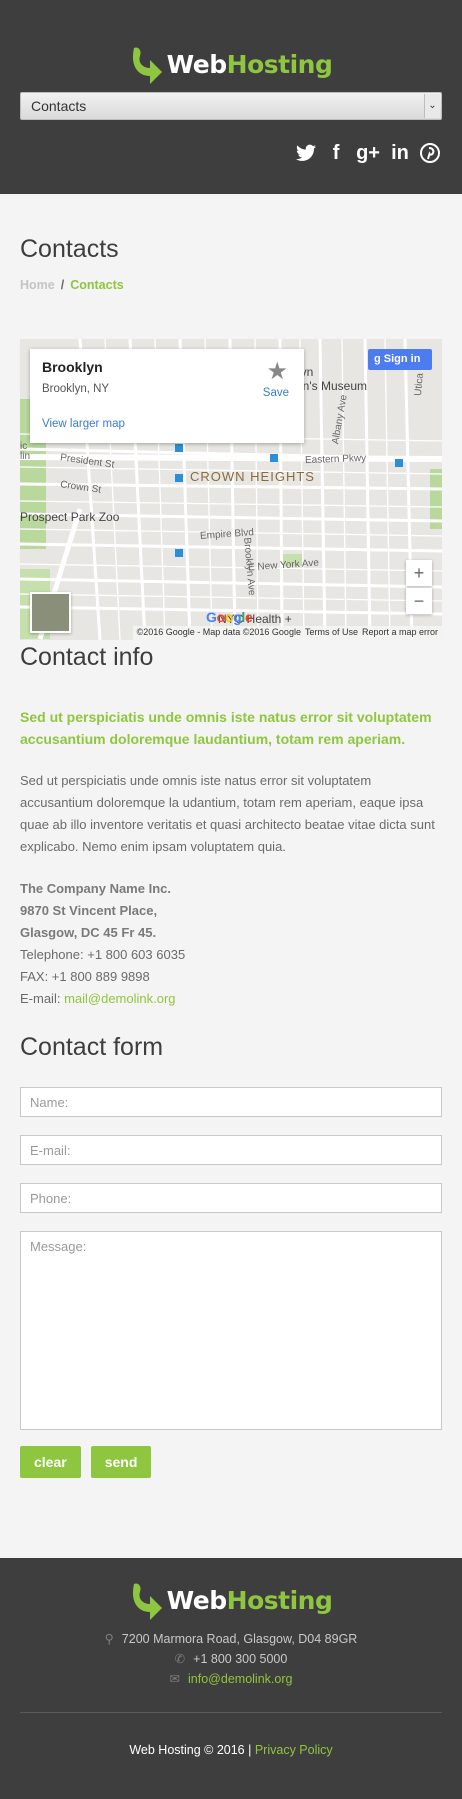  Describe the element at coordinates (72, 367) in the screenshot. I see `map-place-title: Brooklyn` at that location.